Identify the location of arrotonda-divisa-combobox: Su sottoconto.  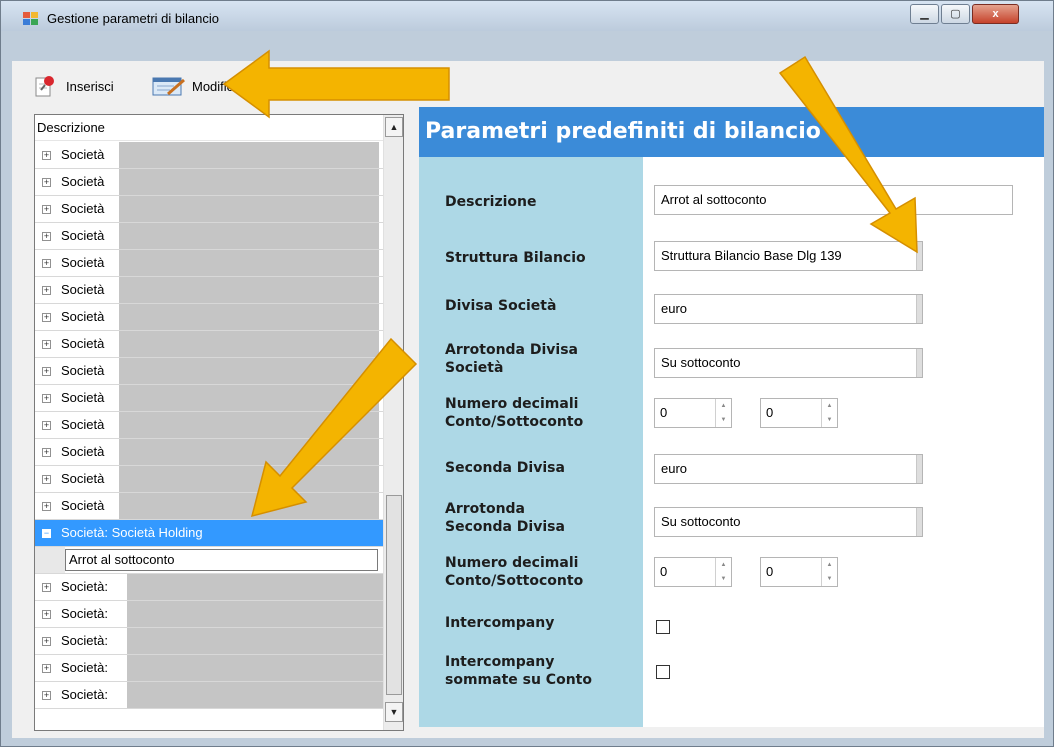
(788, 363).